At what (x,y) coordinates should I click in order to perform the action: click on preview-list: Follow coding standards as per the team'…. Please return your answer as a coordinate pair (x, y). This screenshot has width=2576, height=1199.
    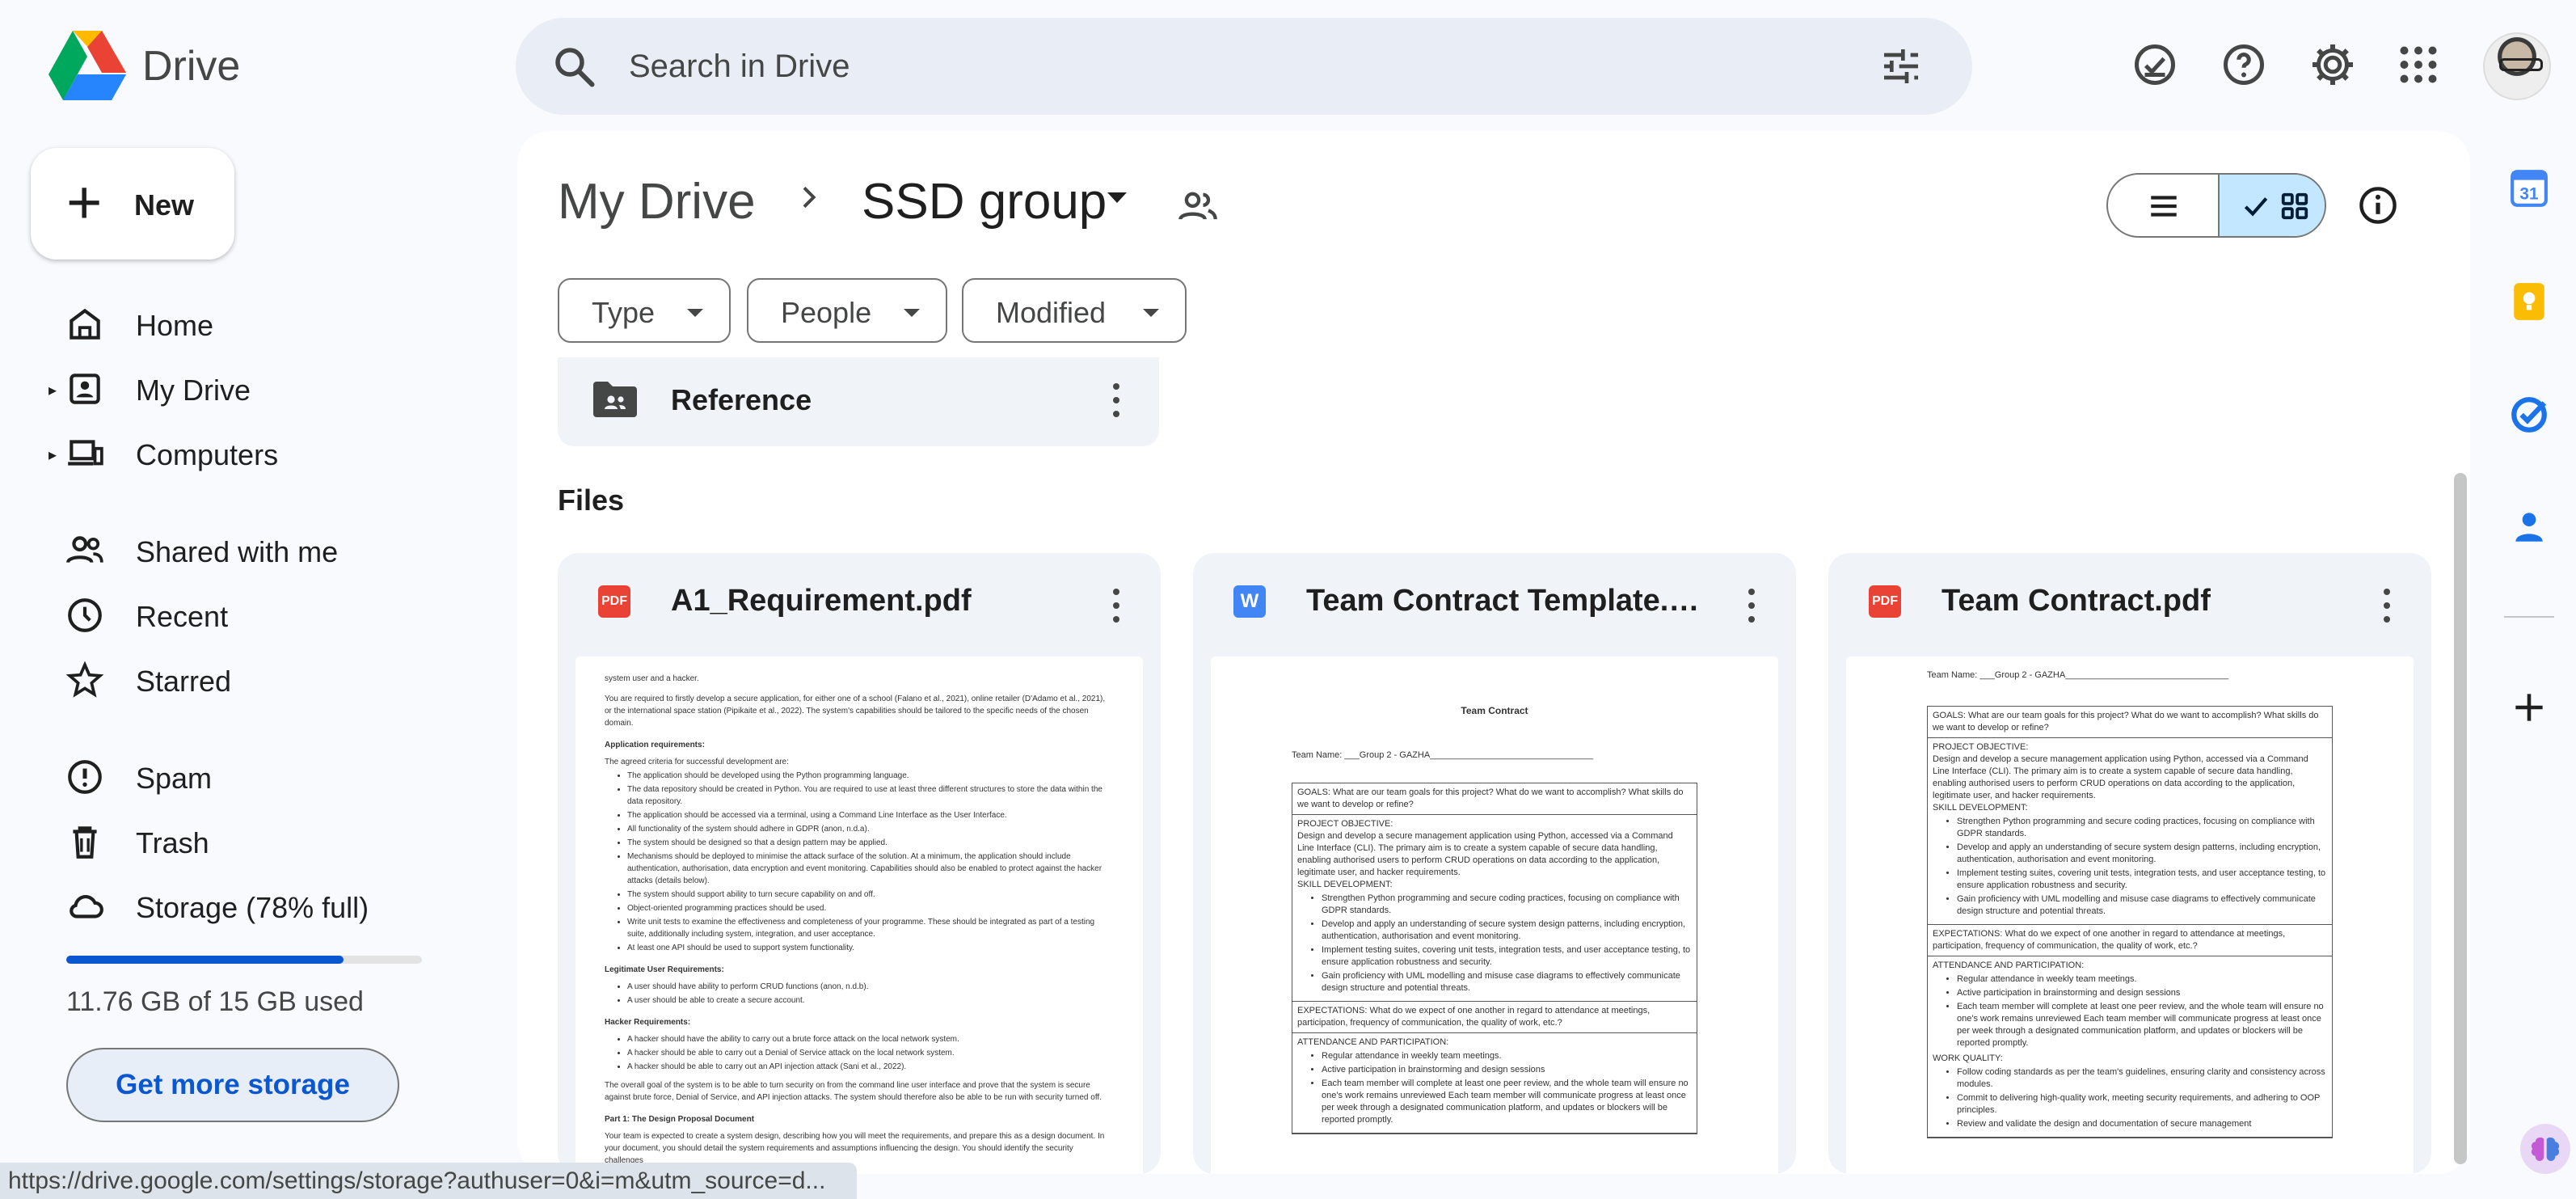
    Looking at the image, I should click on (2142, 1098).